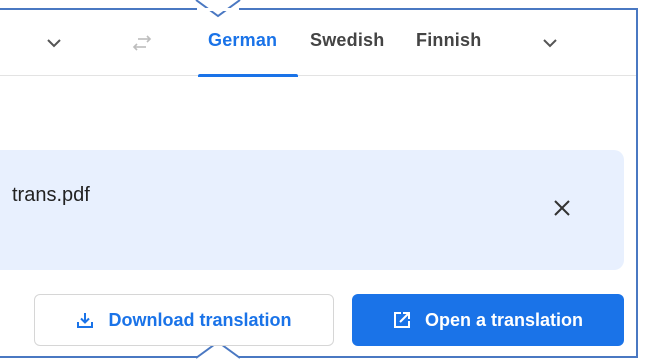  What do you see at coordinates (347, 42) in the screenshot?
I see `tab-swedish: Swedish` at bounding box center [347, 42].